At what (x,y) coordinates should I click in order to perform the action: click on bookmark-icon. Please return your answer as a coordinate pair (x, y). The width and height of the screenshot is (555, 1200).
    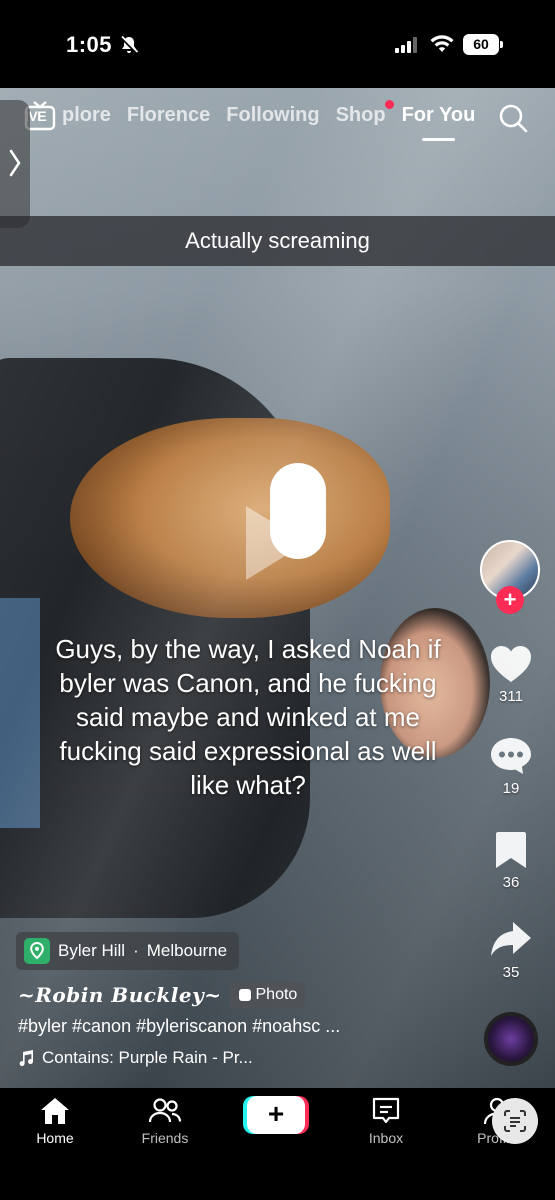
    Looking at the image, I should click on (511, 850).